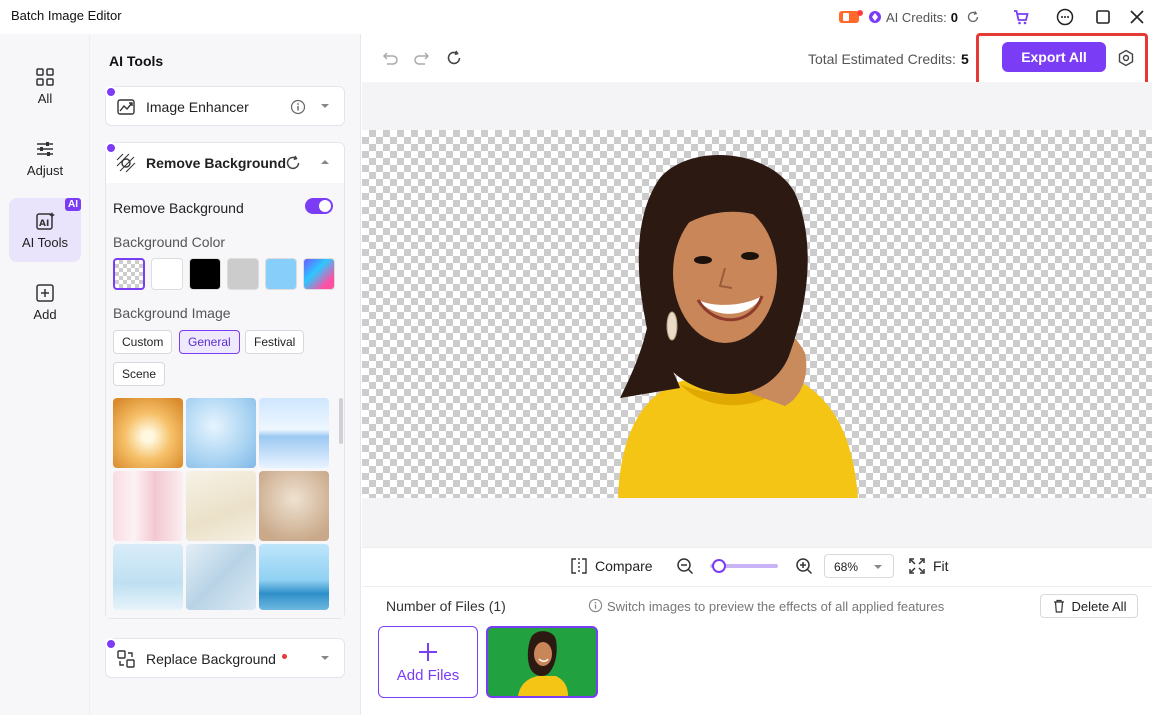 This screenshot has height=715, width=1152. I want to click on fit-label: Fit, so click(941, 566).